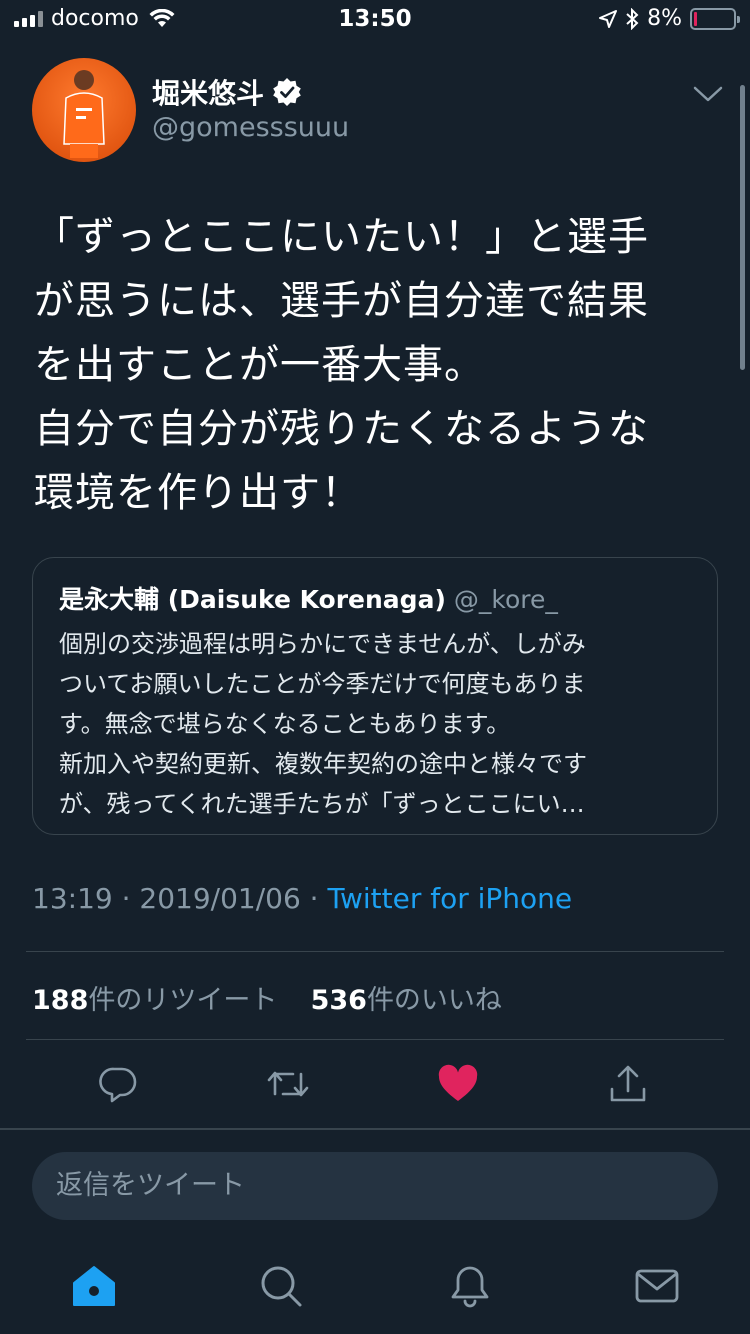 The image size is (750, 1334). I want to click on tweet-text-line: が思うには、選手が自分達で結果, so click(341, 301).